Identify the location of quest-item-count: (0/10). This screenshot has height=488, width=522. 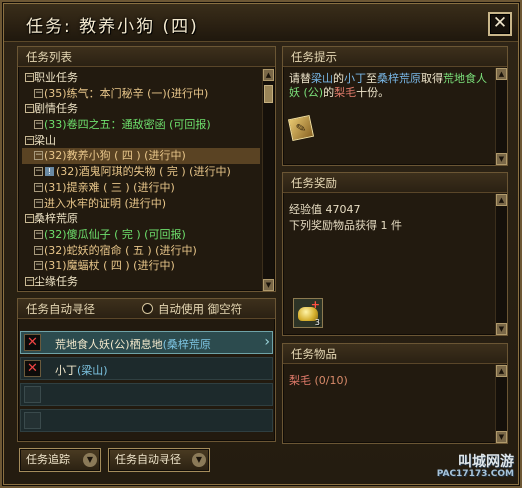
(331, 380).